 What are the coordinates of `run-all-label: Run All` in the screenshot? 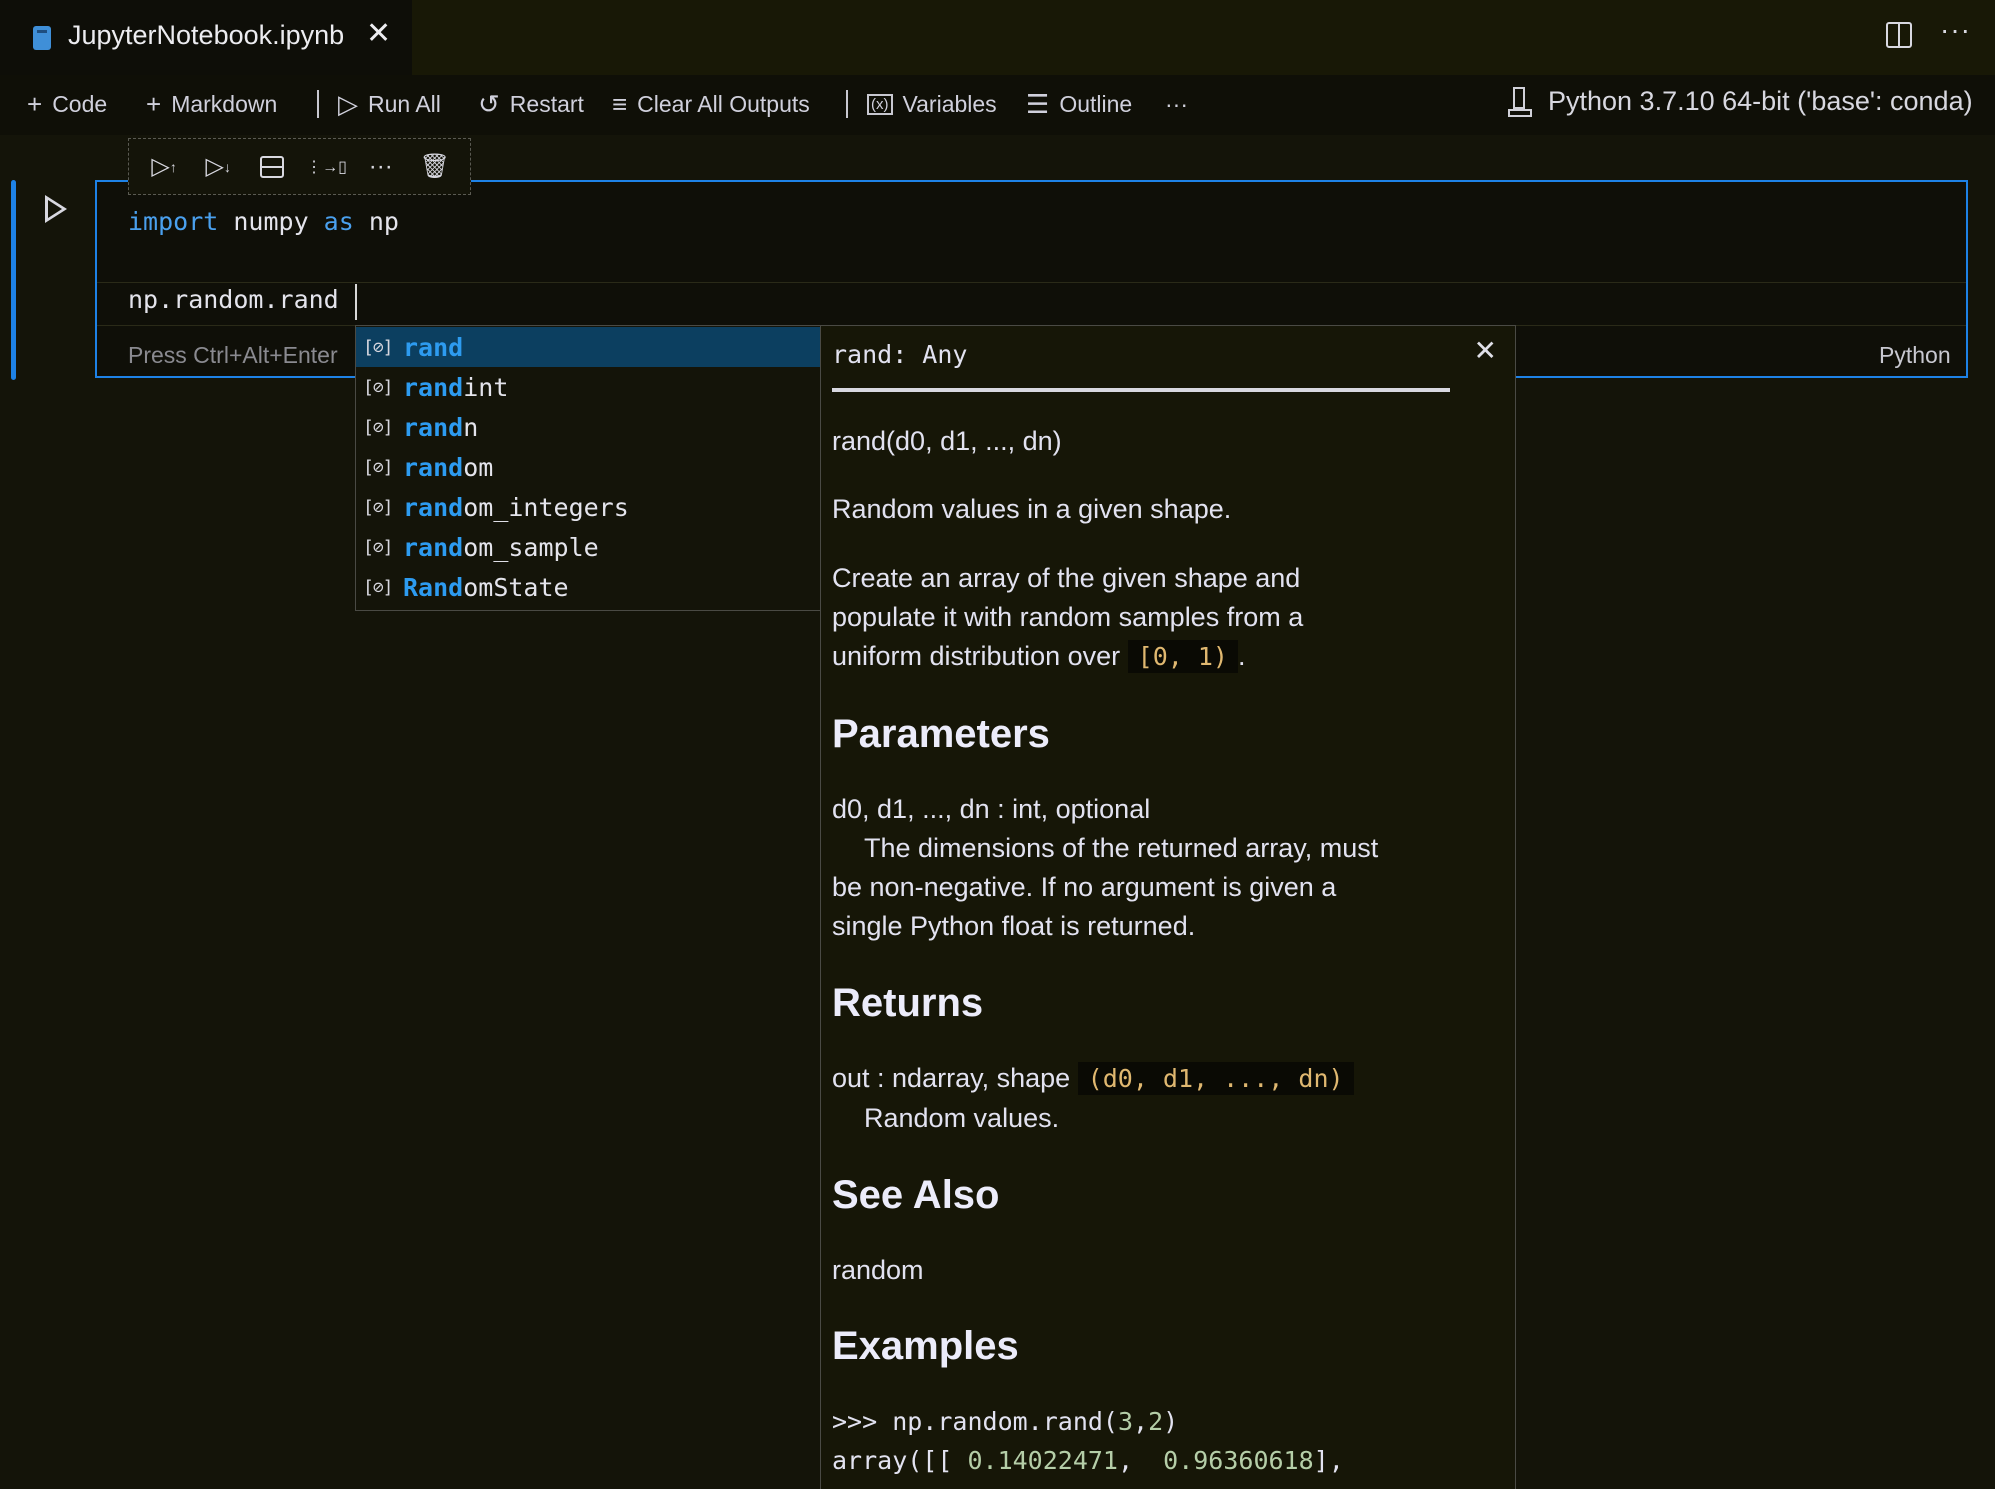 It's located at (404, 103).